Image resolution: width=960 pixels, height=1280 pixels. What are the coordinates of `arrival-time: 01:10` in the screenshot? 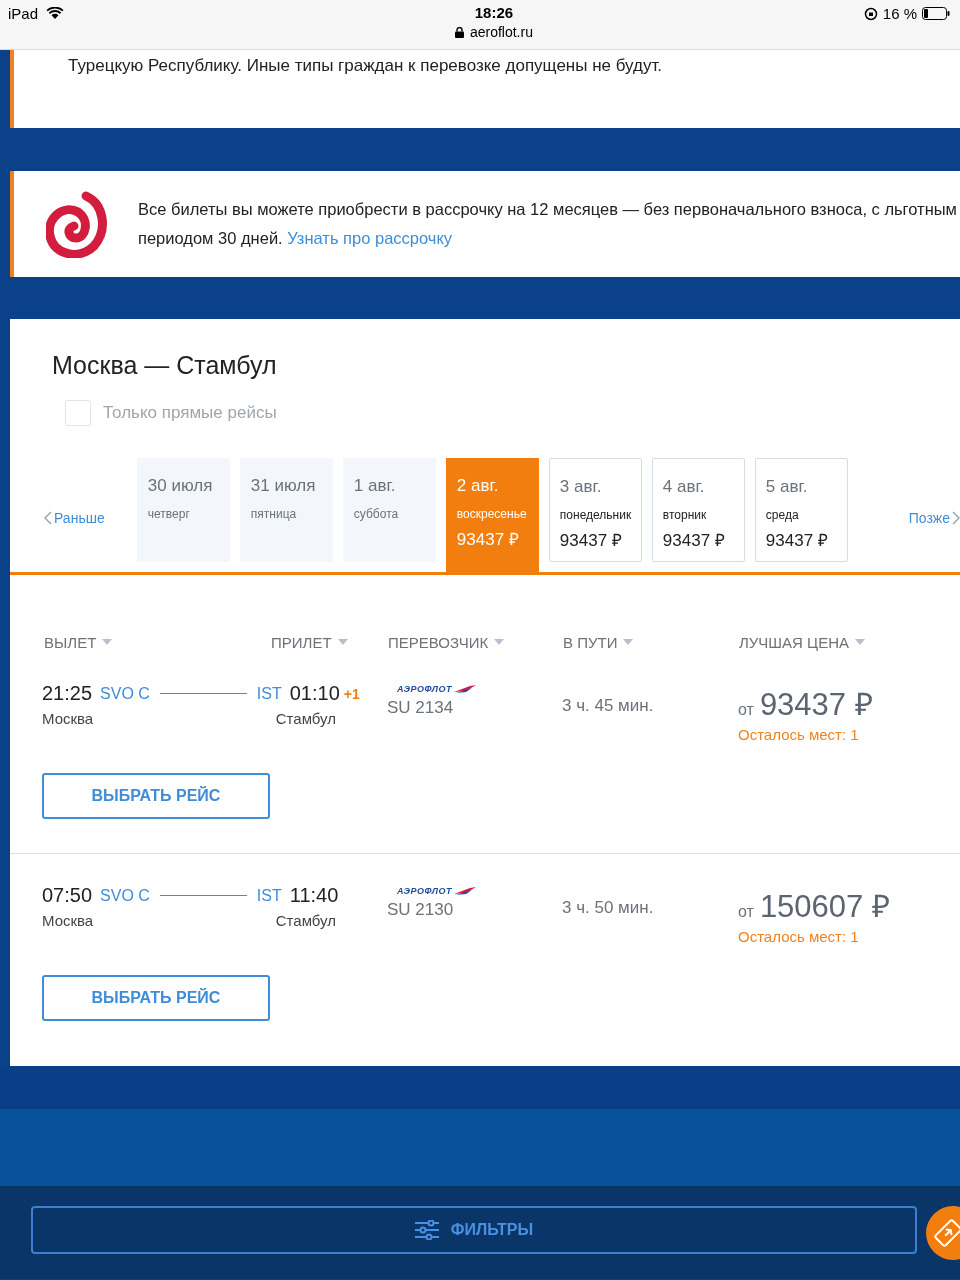 It's located at (314, 693).